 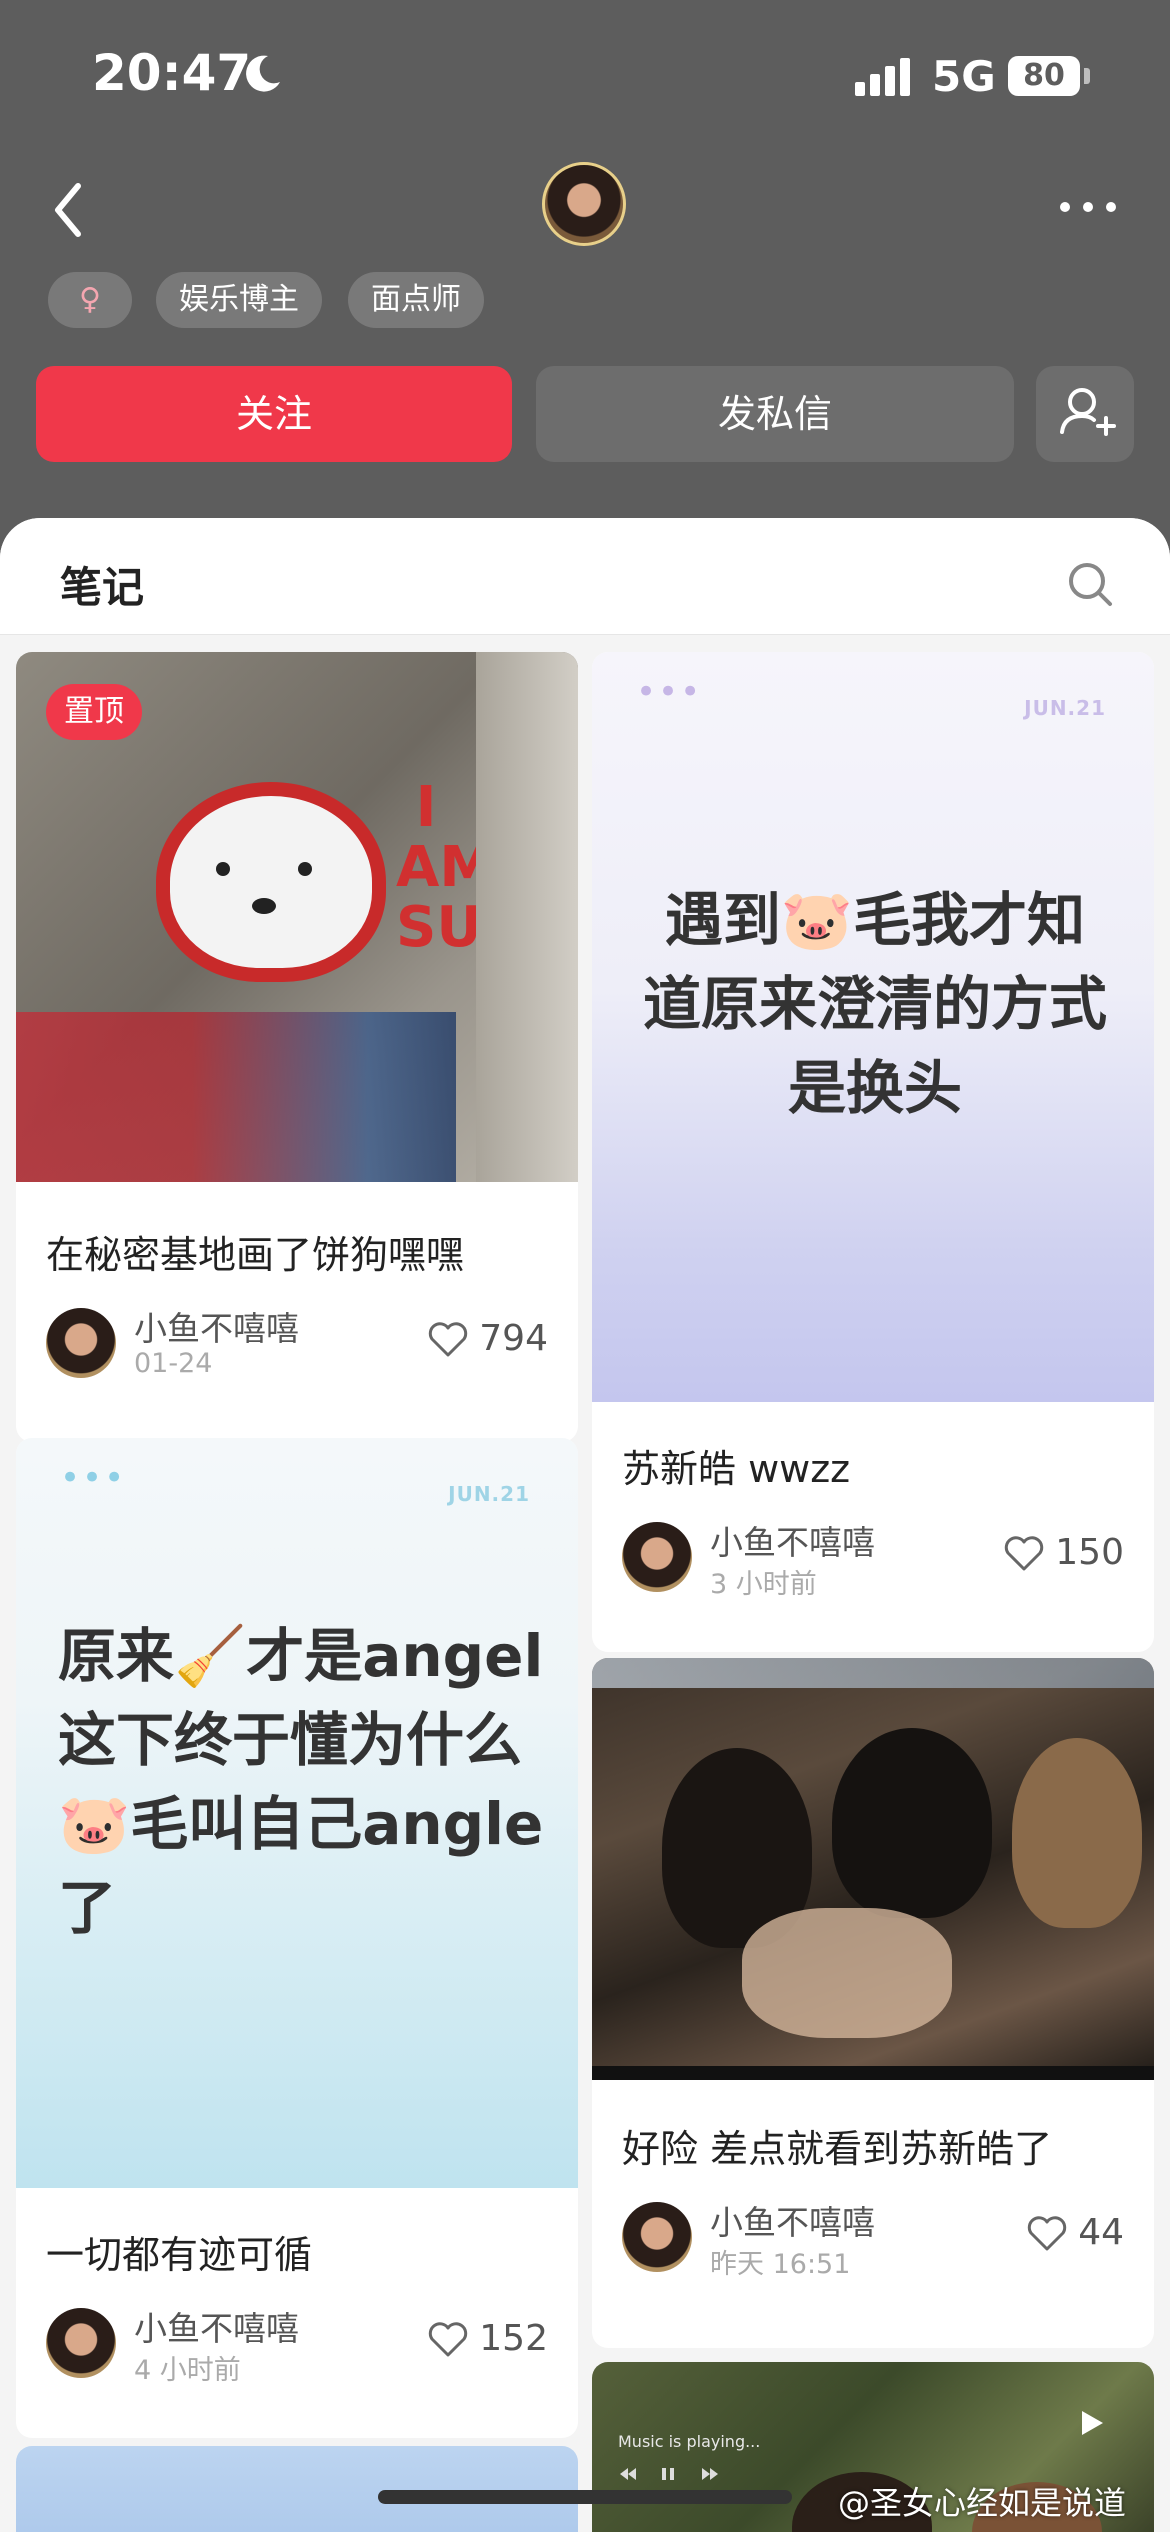 What do you see at coordinates (513, 2338) in the screenshot?
I see `like-count: 152` at bounding box center [513, 2338].